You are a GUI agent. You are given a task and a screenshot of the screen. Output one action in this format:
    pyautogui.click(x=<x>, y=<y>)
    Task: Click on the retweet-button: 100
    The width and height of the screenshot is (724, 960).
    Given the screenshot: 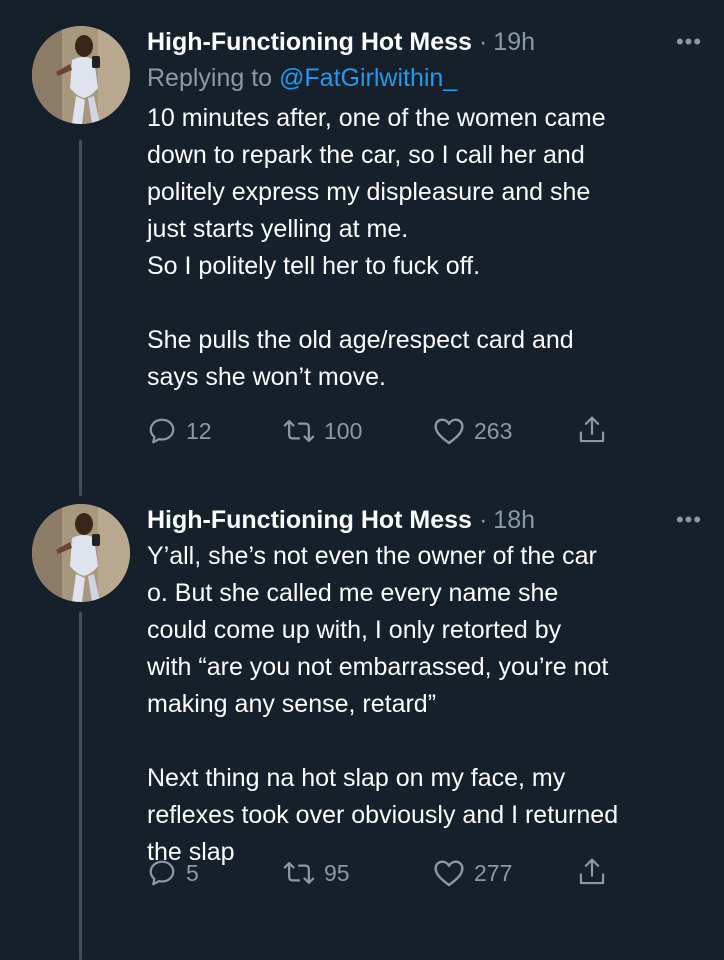 What is the action you would take?
    pyautogui.click(x=322, y=431)
    